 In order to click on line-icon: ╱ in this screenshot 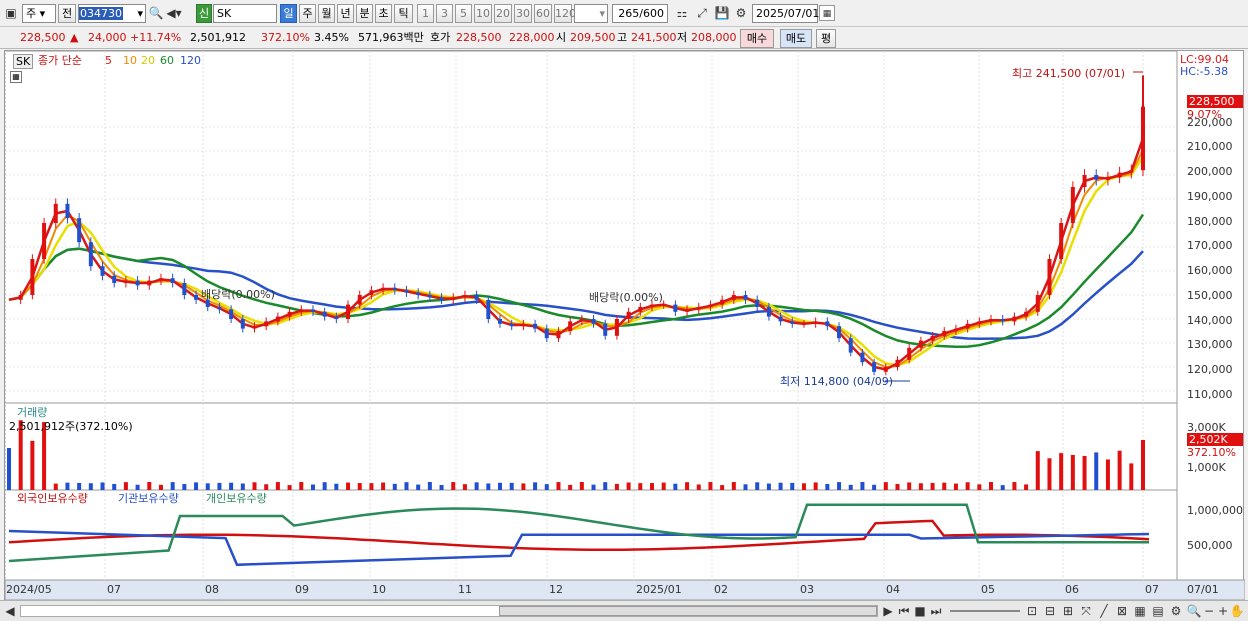, I will do `click(1104, 611)`.